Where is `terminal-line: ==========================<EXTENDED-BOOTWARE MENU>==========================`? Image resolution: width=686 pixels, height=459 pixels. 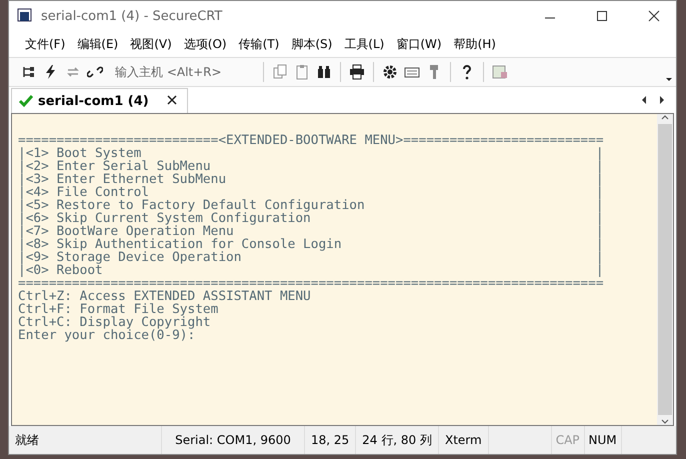
terminal-line: ==========================<EXTENDED-BOOTWARE MENU>========================== is located at coordinates (311, 140).